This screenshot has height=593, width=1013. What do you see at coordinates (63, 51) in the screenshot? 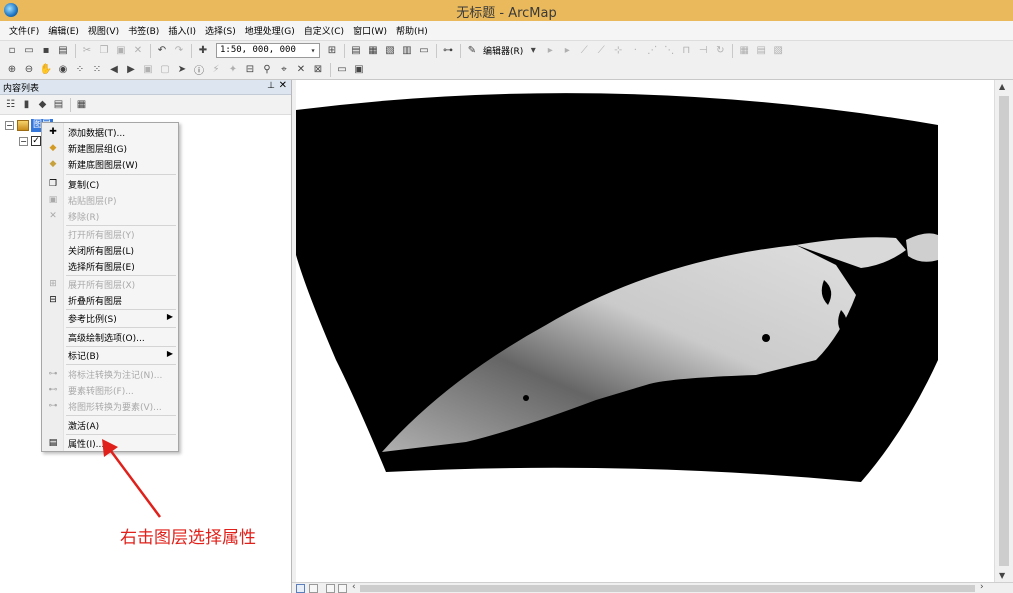
I see `print-icon: ▤` at bounding box center [63, 51].